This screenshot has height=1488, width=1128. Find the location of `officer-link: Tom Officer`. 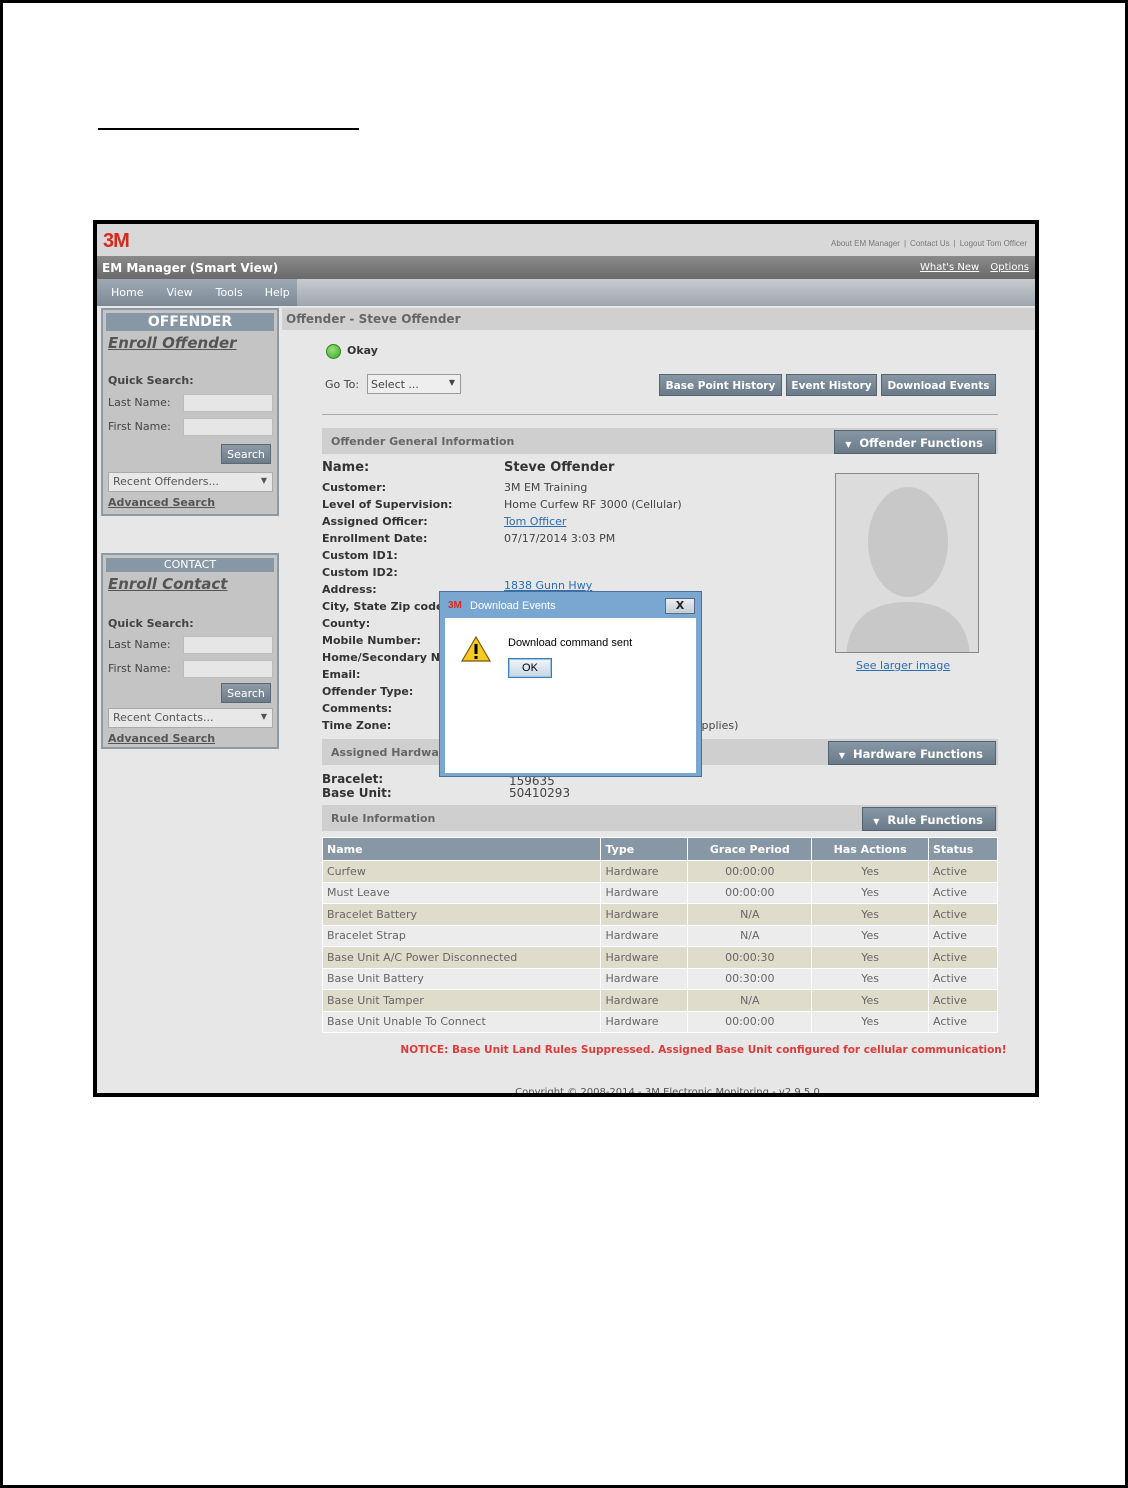

officer-link: Tom Officer is located at coordinates (535, 521).